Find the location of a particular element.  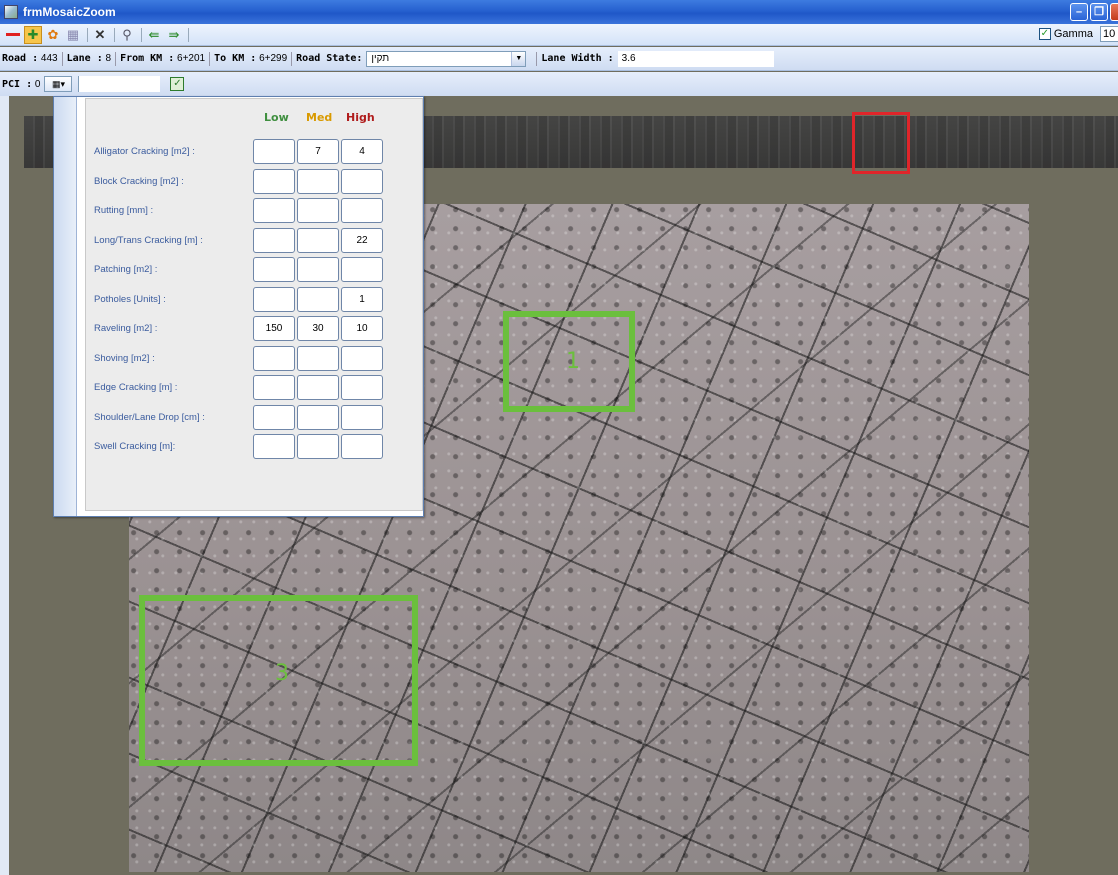

restore-button: ❐ is located at coordinates (1099, 12).